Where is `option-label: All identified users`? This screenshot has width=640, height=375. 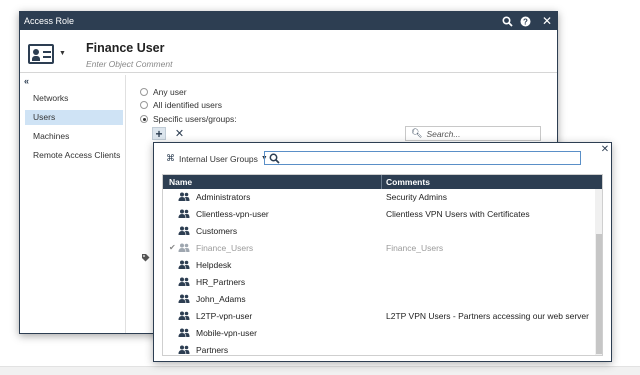
option-label: All identified users is located at coordinates (187, 105).